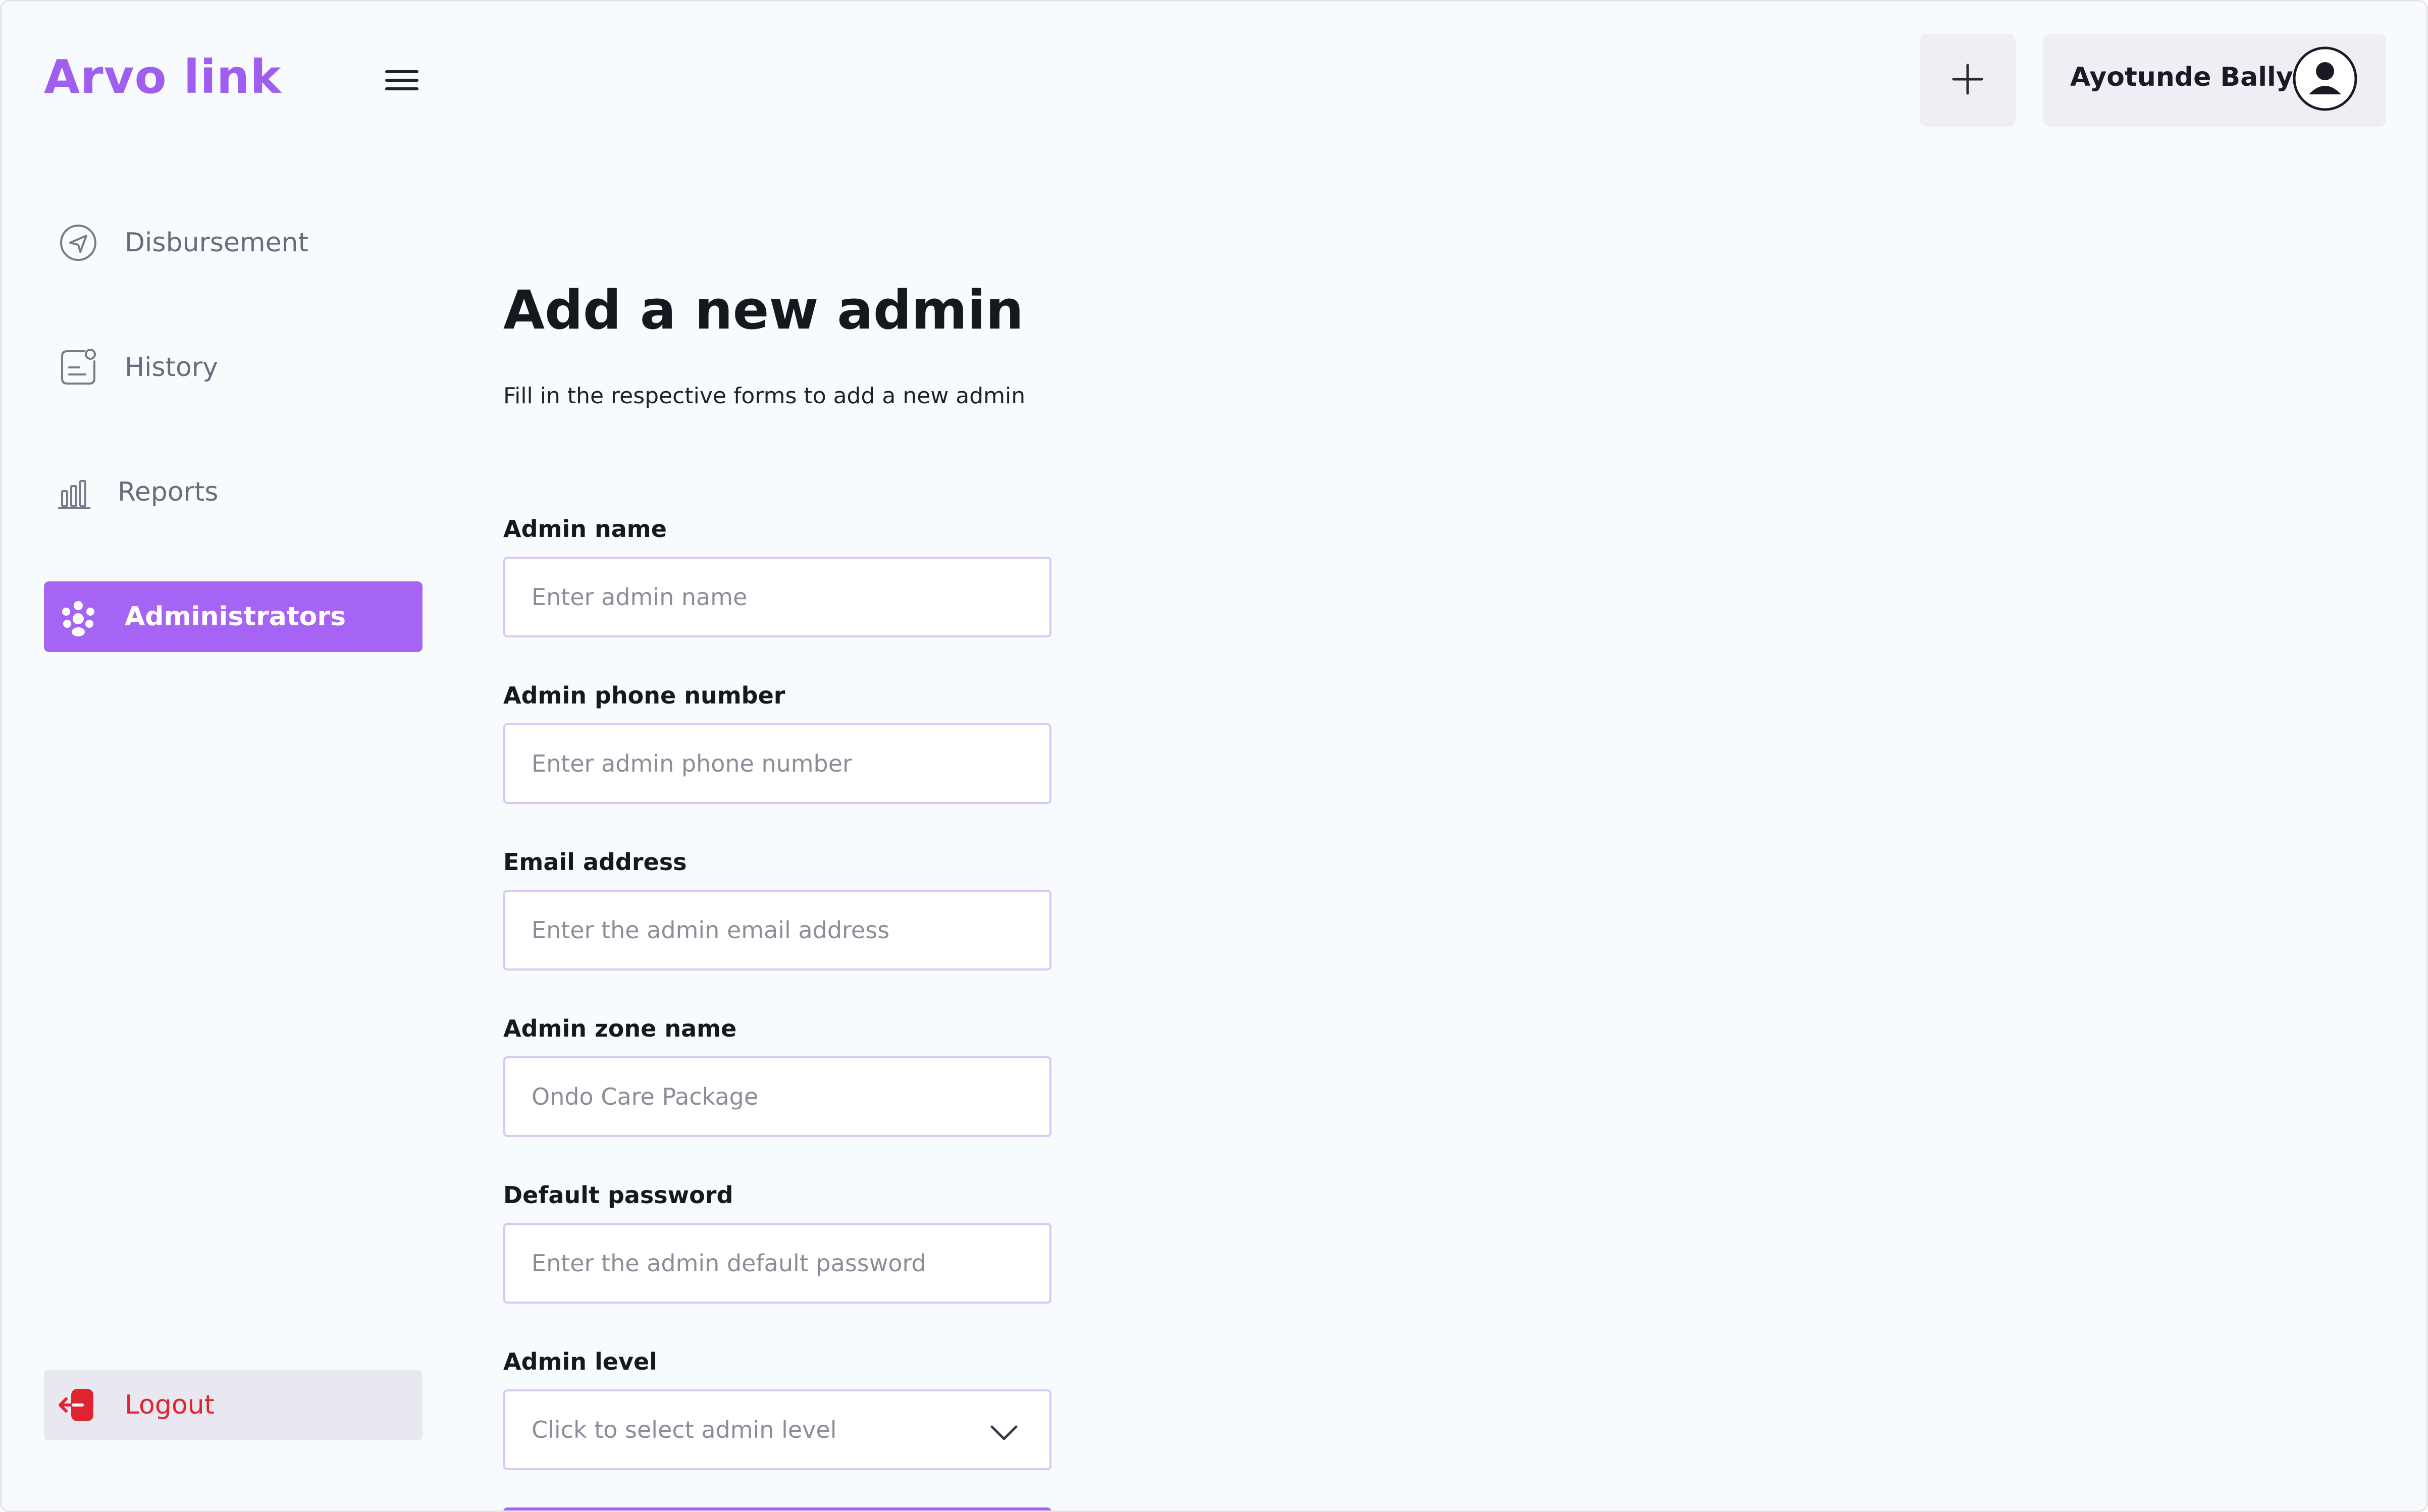 The height and width of the screenshot is (1512, 2428). I want to click on admin-zone-label: Admin zone name, so click(620, 1028).